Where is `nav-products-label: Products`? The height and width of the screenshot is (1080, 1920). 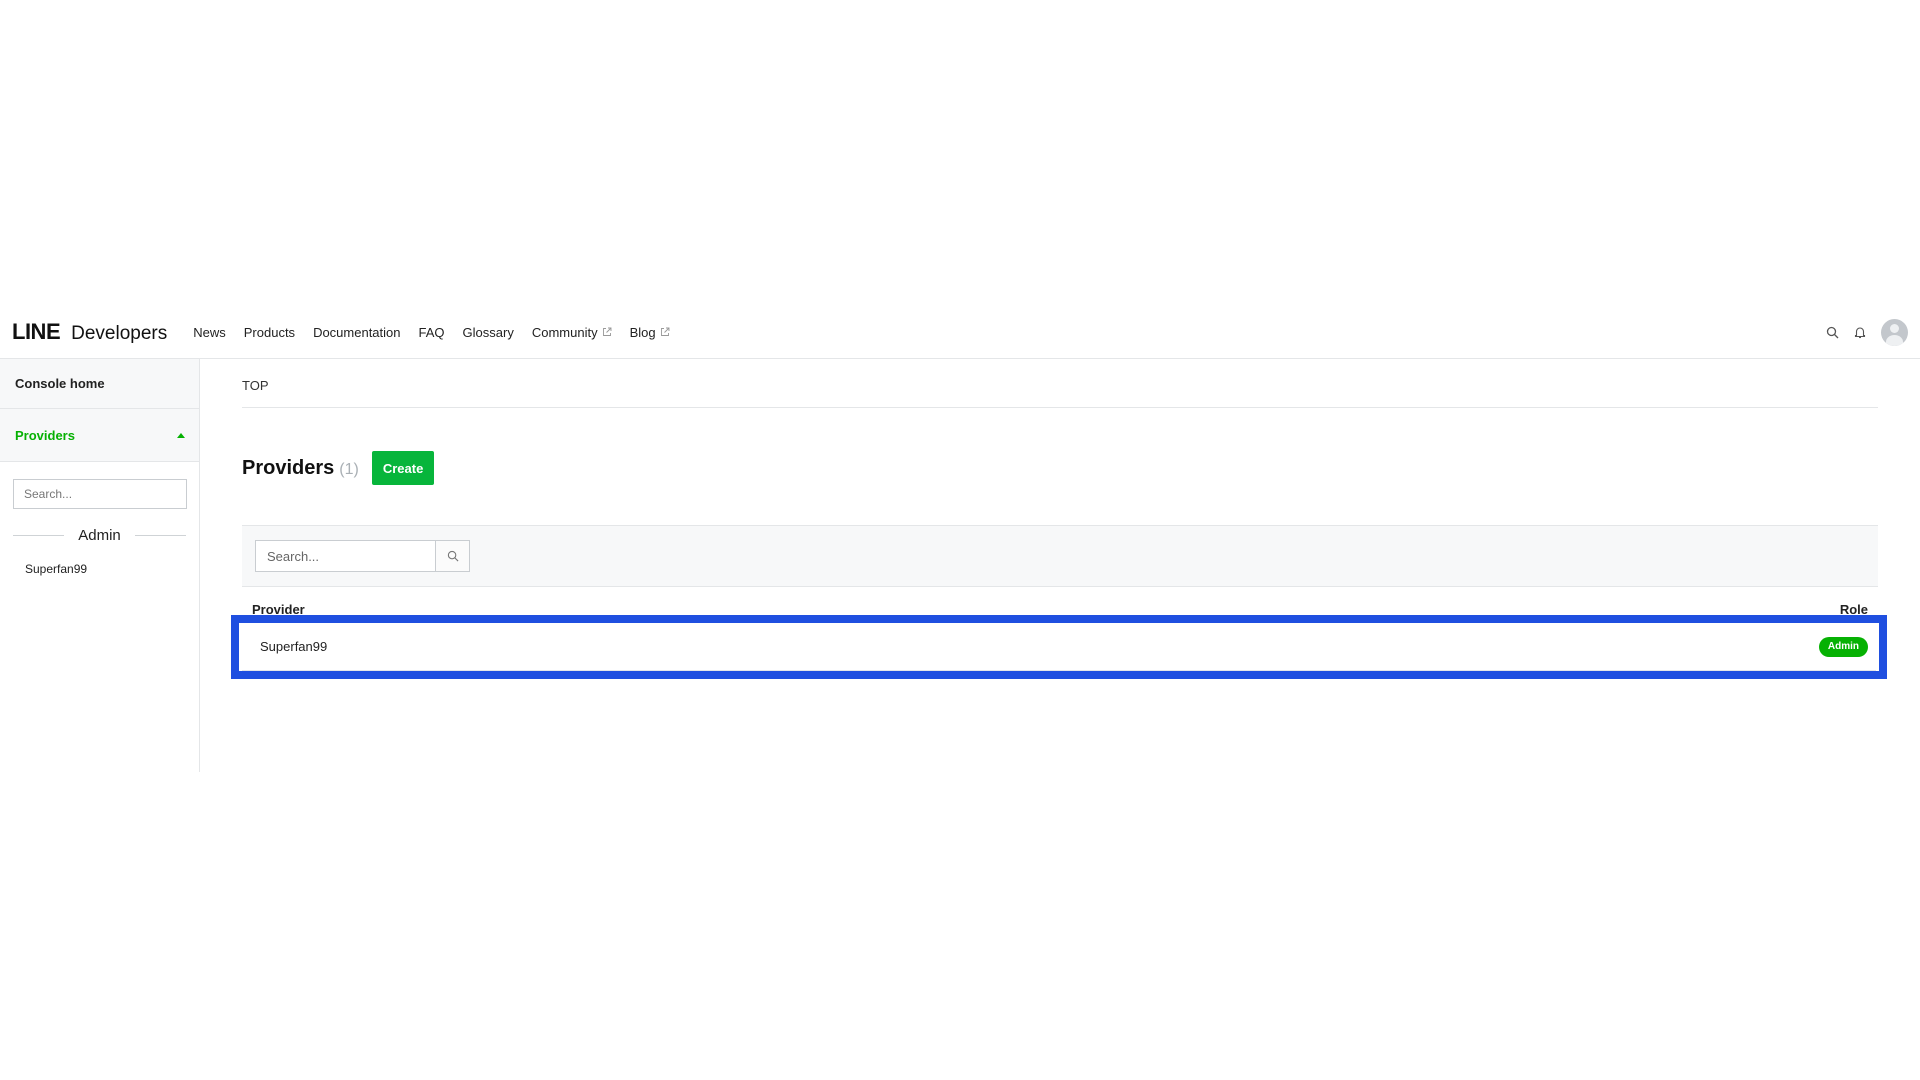 nav-products-label: Products is located at coordinates (269, 332).